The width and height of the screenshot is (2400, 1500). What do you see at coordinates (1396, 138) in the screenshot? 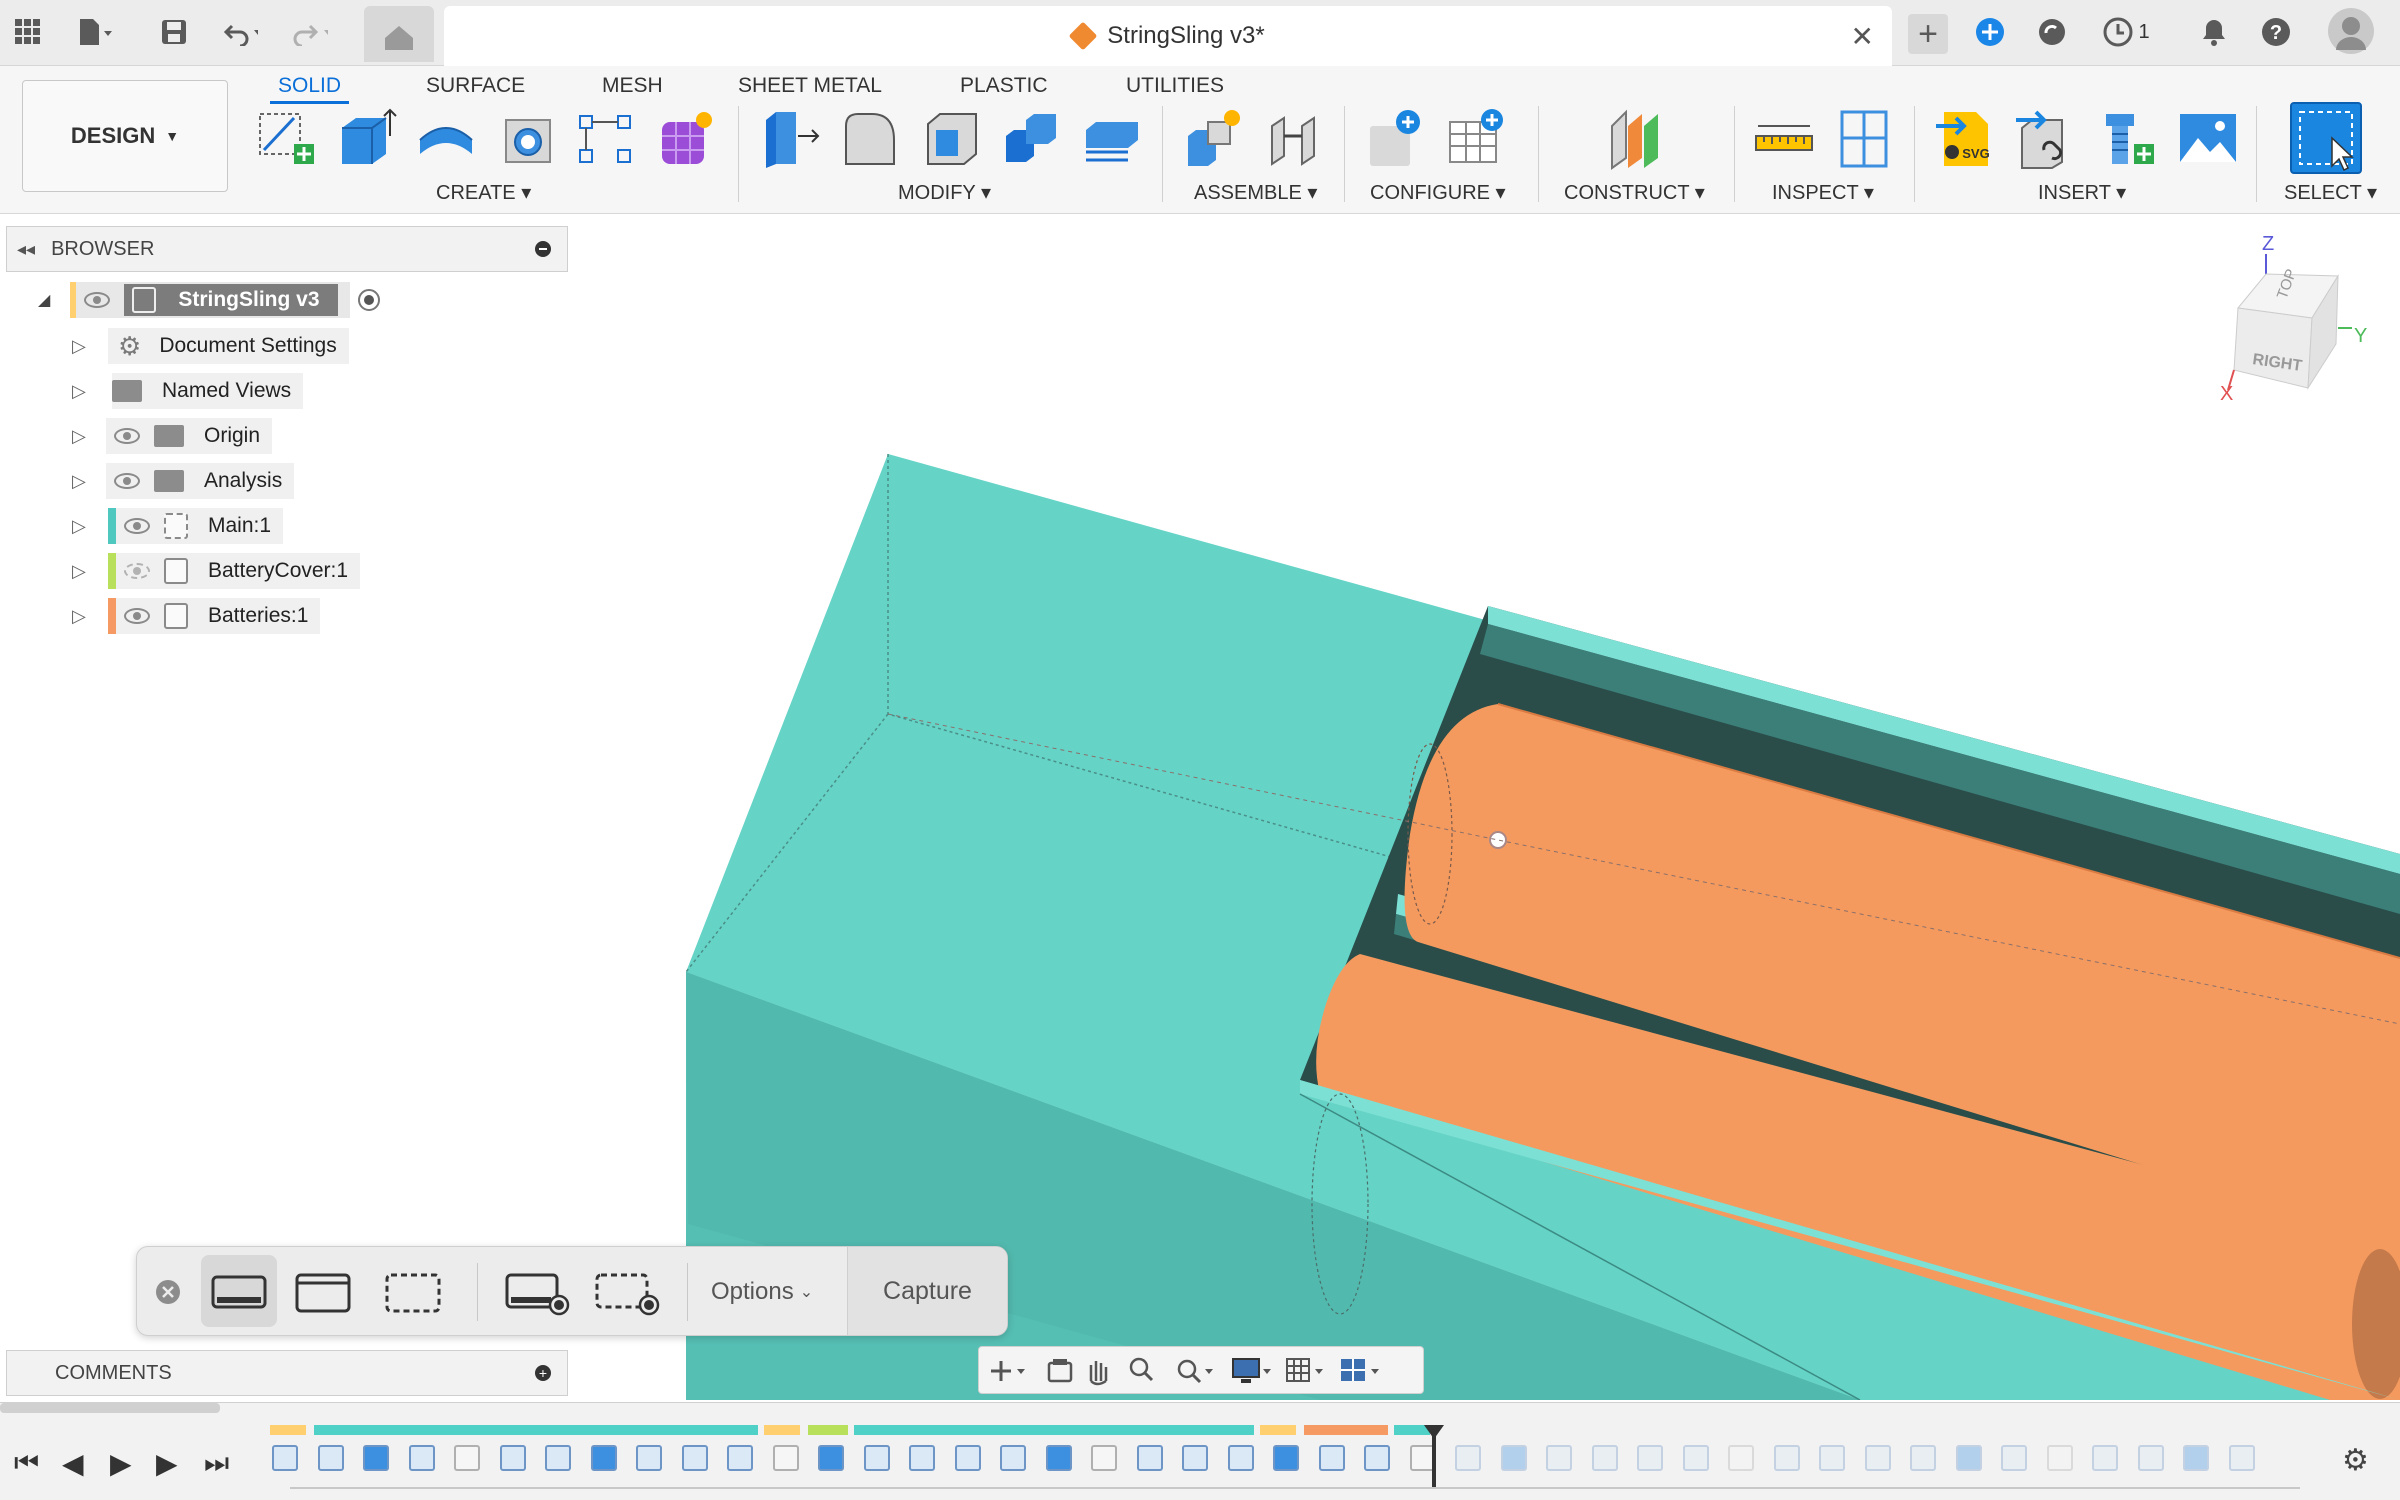
I see `configure-design-icon` at bounding box center [1396, 138].